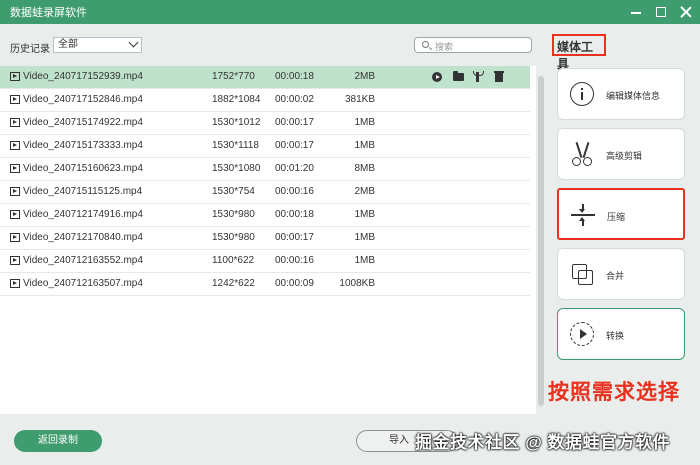  What do you see at coordinates (350, 12) in the screenshot?
I see `title-bar: 数据蛙录屏软件` at bounding box center [350, 12].